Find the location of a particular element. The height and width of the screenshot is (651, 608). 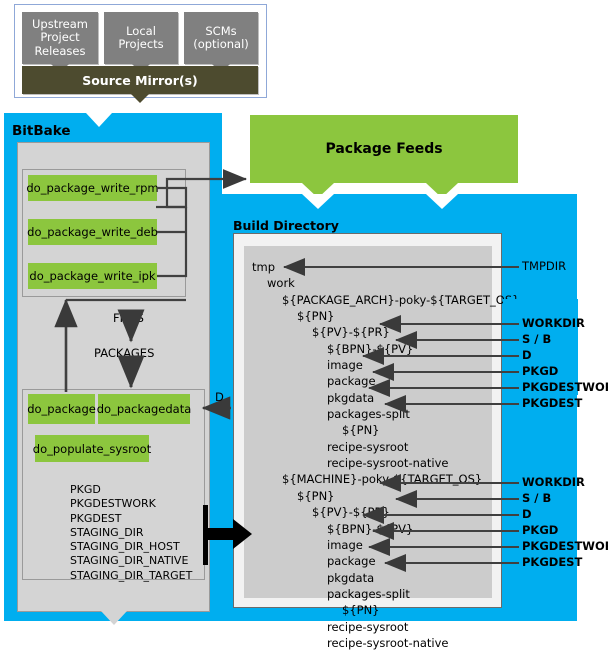

source-mirrors-box: Source Mirror(s) is located at coordinates (140, 84).